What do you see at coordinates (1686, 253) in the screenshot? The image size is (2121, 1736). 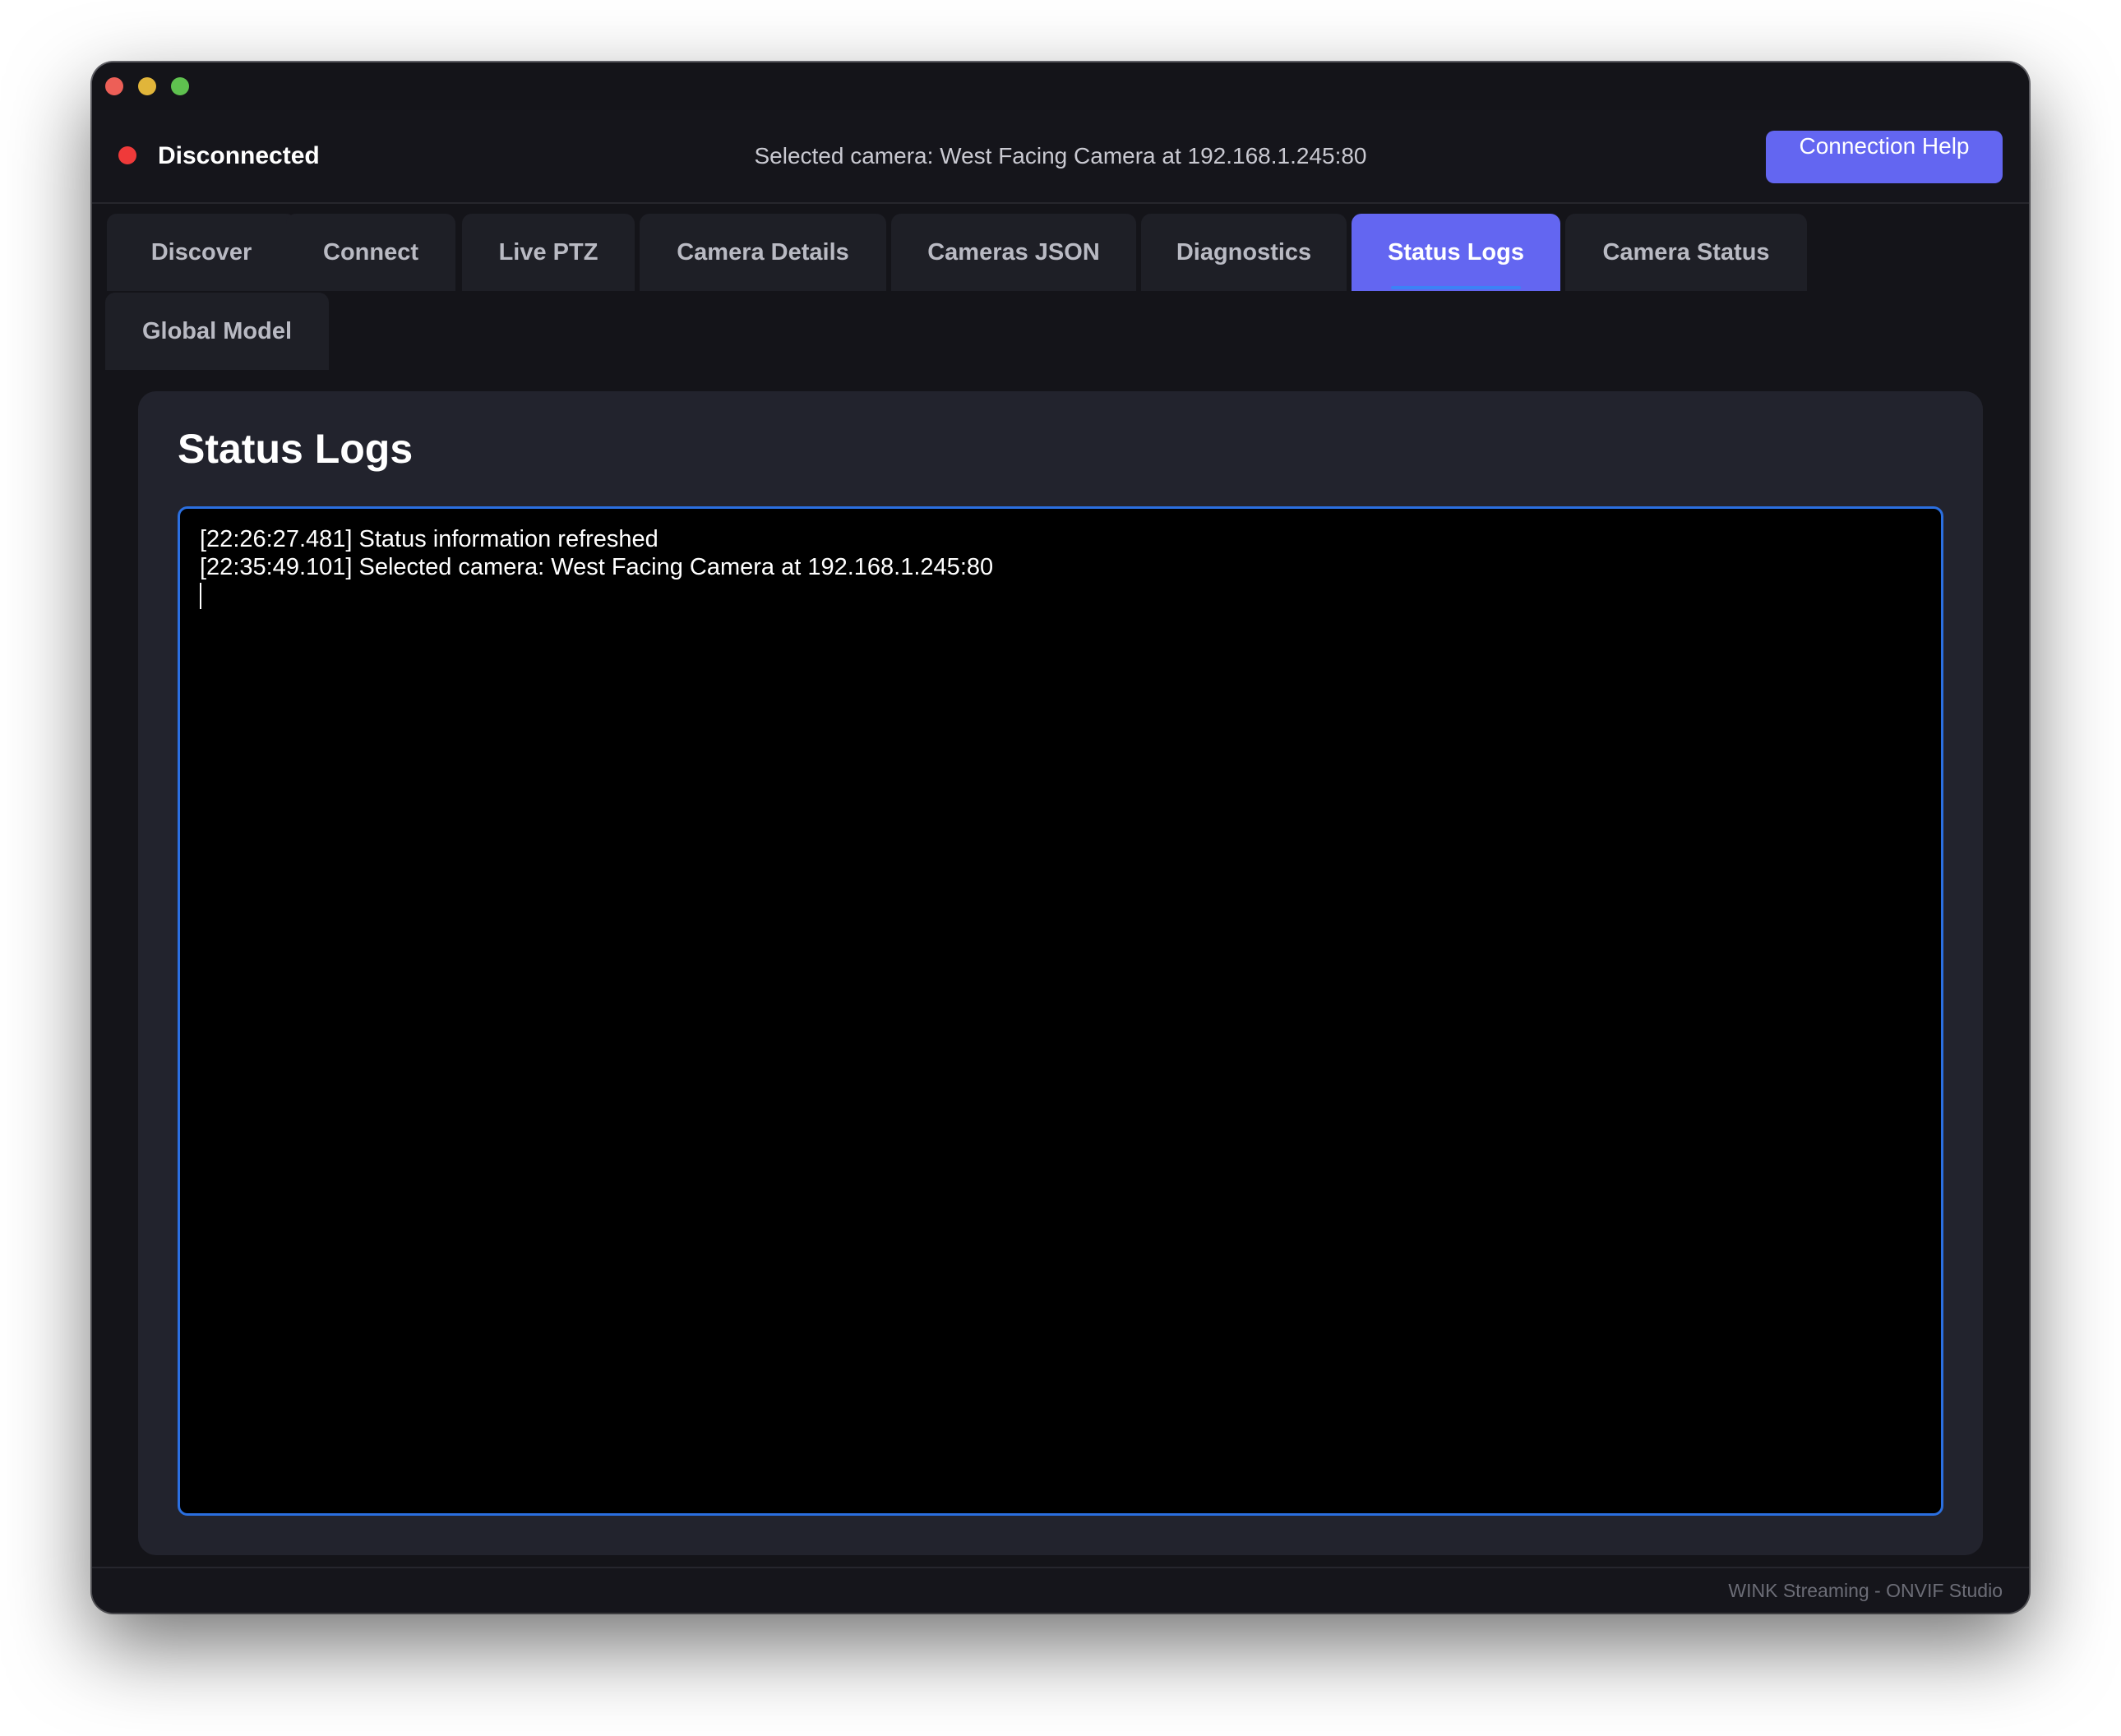 I see `tab-camera-status: Camera Status` at bounding box center [1686, 253].